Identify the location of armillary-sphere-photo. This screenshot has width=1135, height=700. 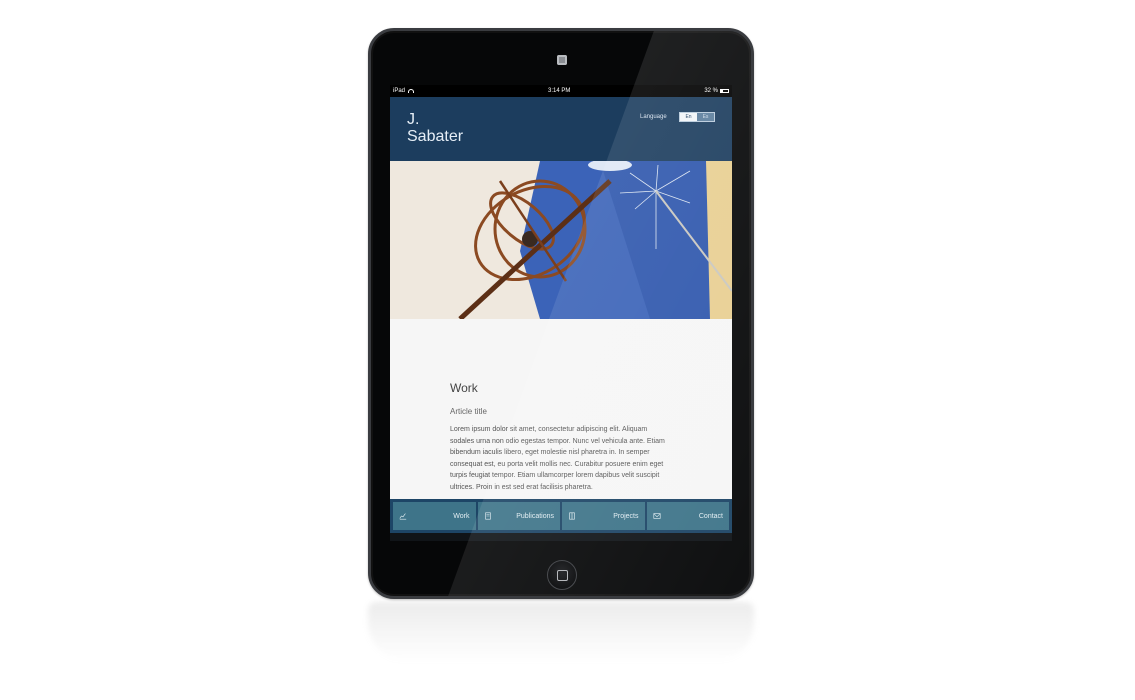
(561, 240).